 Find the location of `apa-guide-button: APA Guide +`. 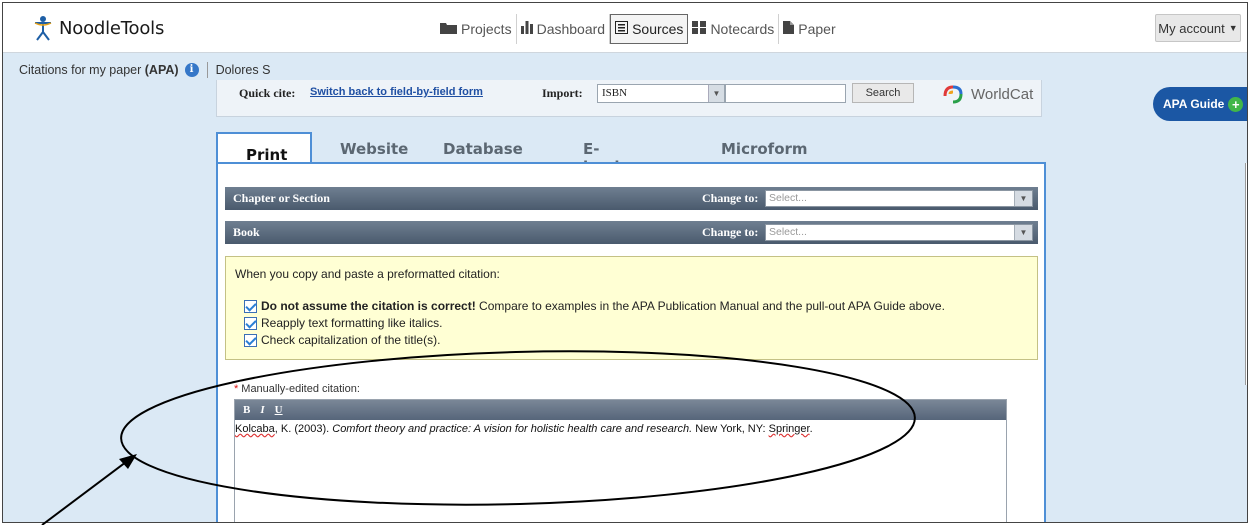

apa-guide-button: APA Guide + is located at coordinates (1200, 104).